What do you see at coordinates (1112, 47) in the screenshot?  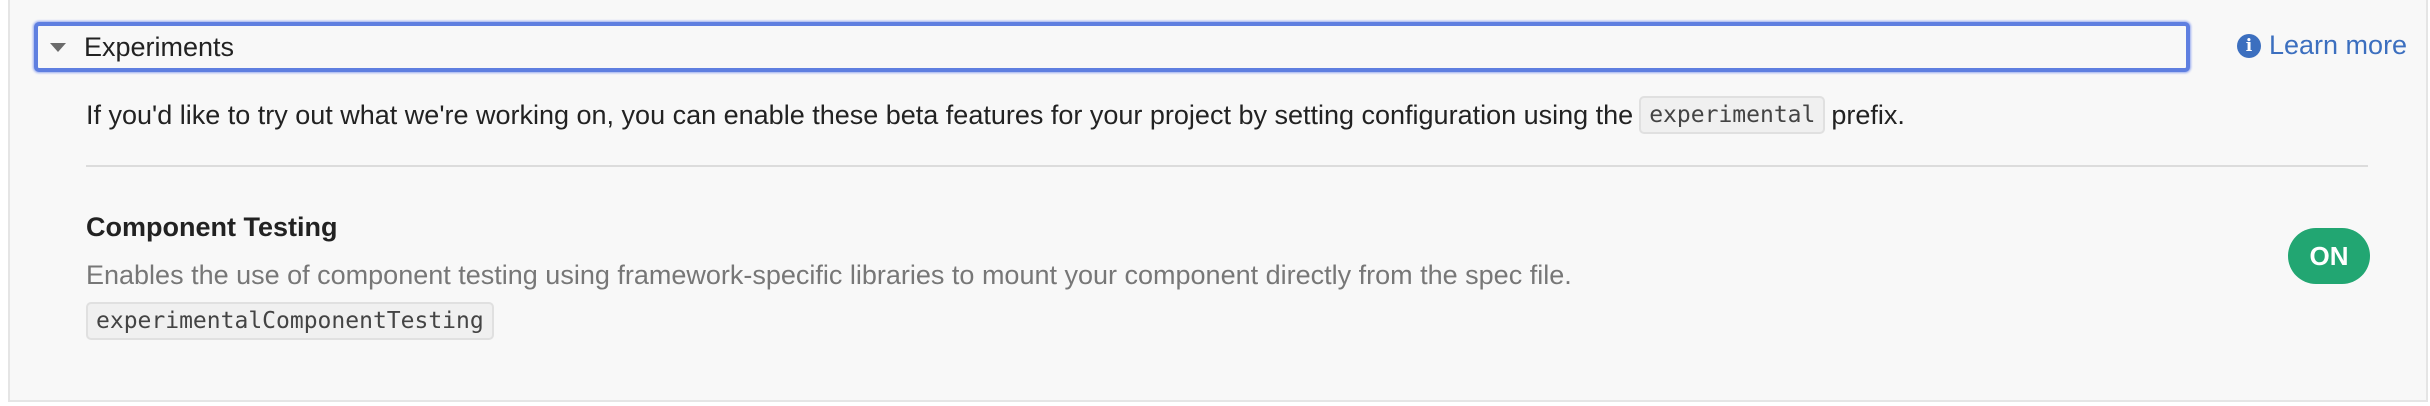 I see `experiments-section-toggle: Experiments` at bounding box center [1112, 47].